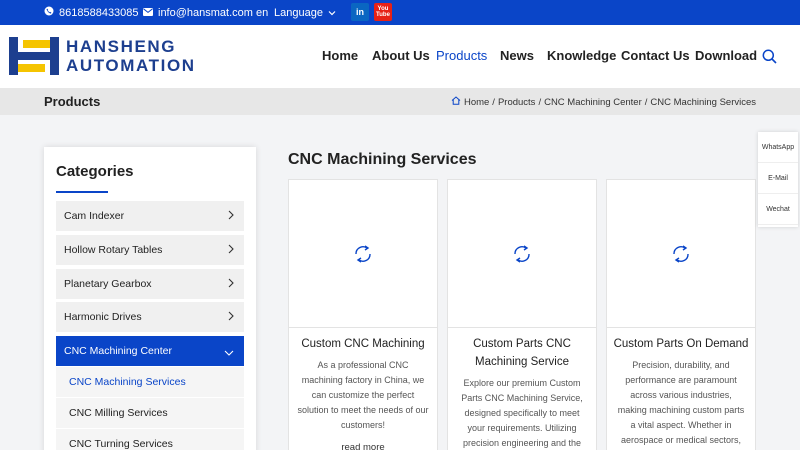  Describe the element at coordinates (778, 209) in the screenshot. I see `wechat-button: Wechat` at that location.